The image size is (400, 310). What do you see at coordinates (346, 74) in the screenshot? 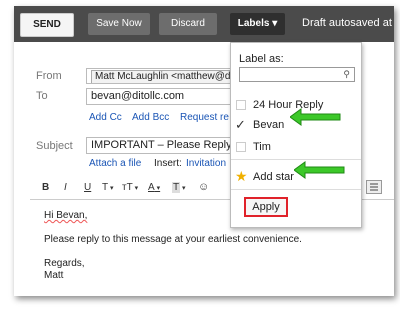
I see `search-icon: ⚲` at bounding box center [346, 74].